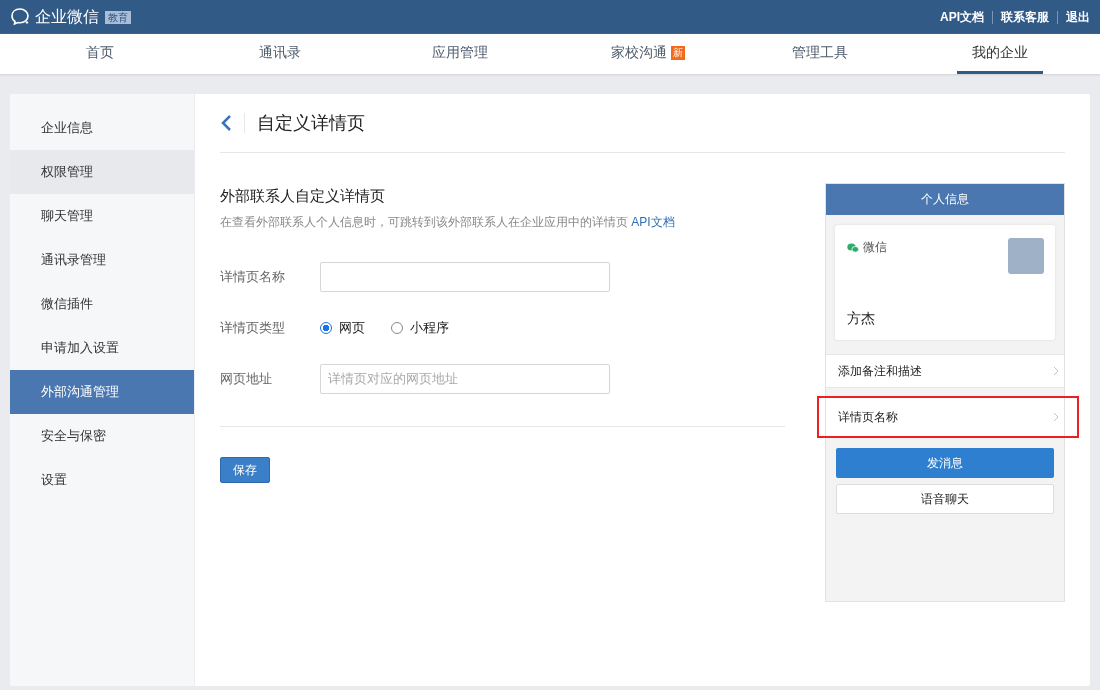 The height and width of the screenshot is (690, 1100). I want to click on nav-tab: 我的企业, so click(1000, 54).